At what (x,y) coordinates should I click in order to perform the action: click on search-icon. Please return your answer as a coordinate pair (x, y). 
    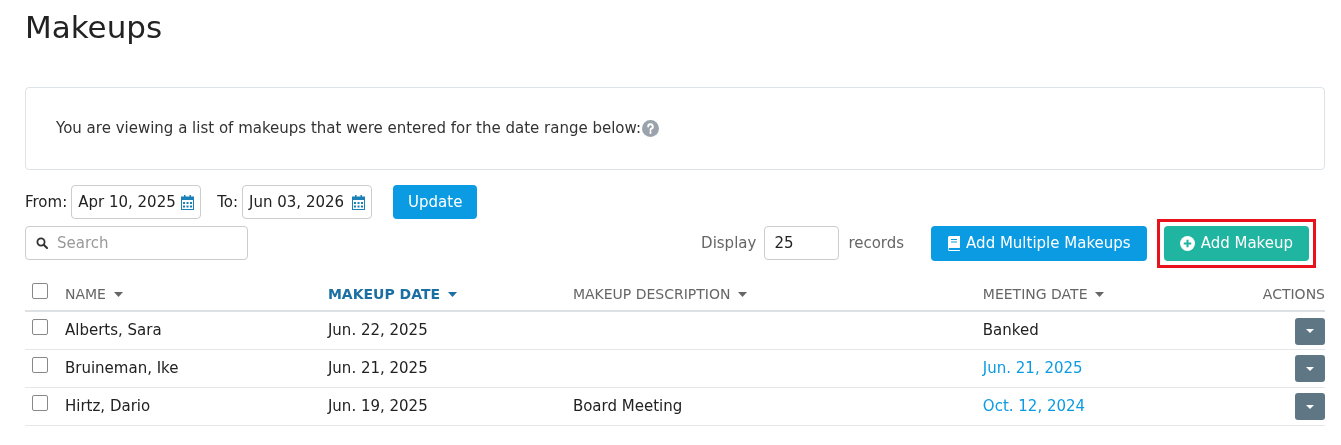
    Looking at the image, I should click on (42, 243).